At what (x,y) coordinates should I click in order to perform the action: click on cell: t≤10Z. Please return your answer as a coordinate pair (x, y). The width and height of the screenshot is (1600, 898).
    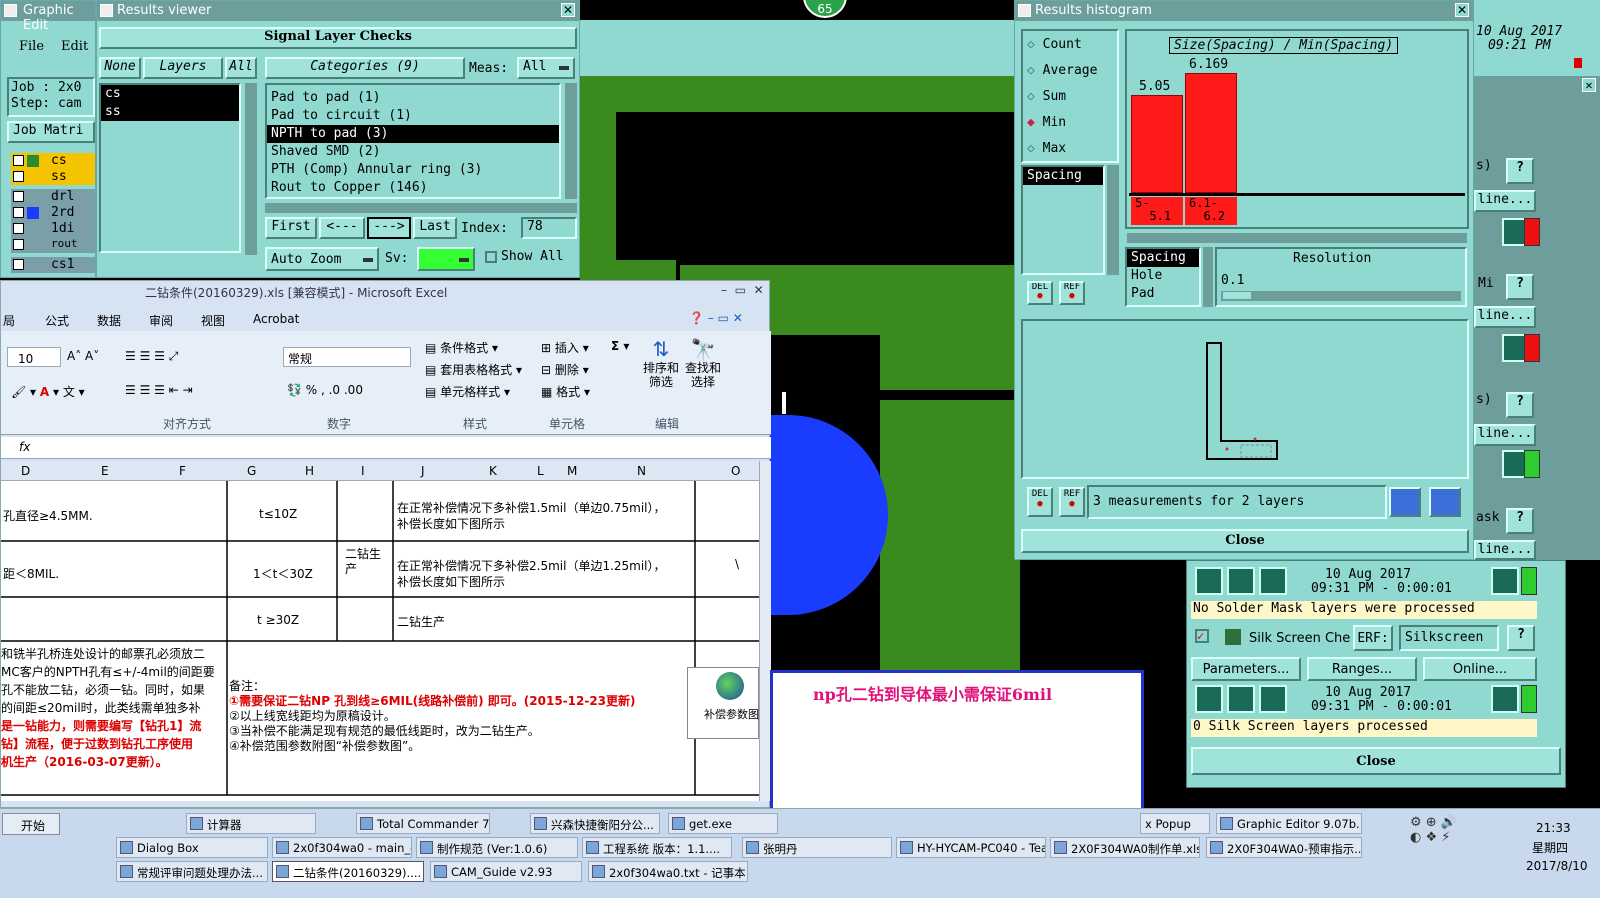
    Looking at the image, I should click on (278, 514).